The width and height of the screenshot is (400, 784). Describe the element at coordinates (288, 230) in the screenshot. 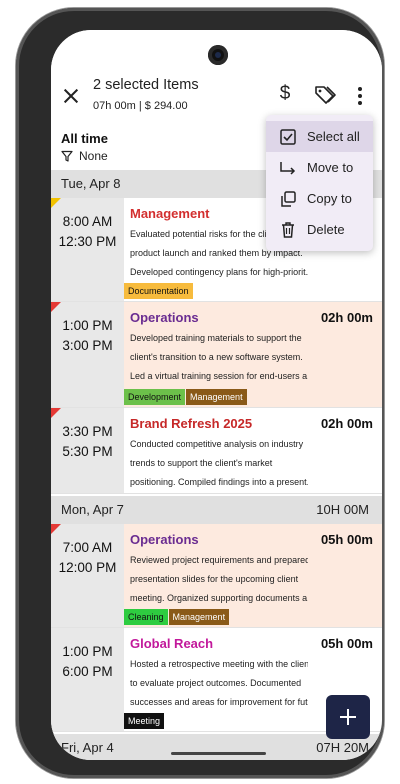

I see `trash-icon` at that location.